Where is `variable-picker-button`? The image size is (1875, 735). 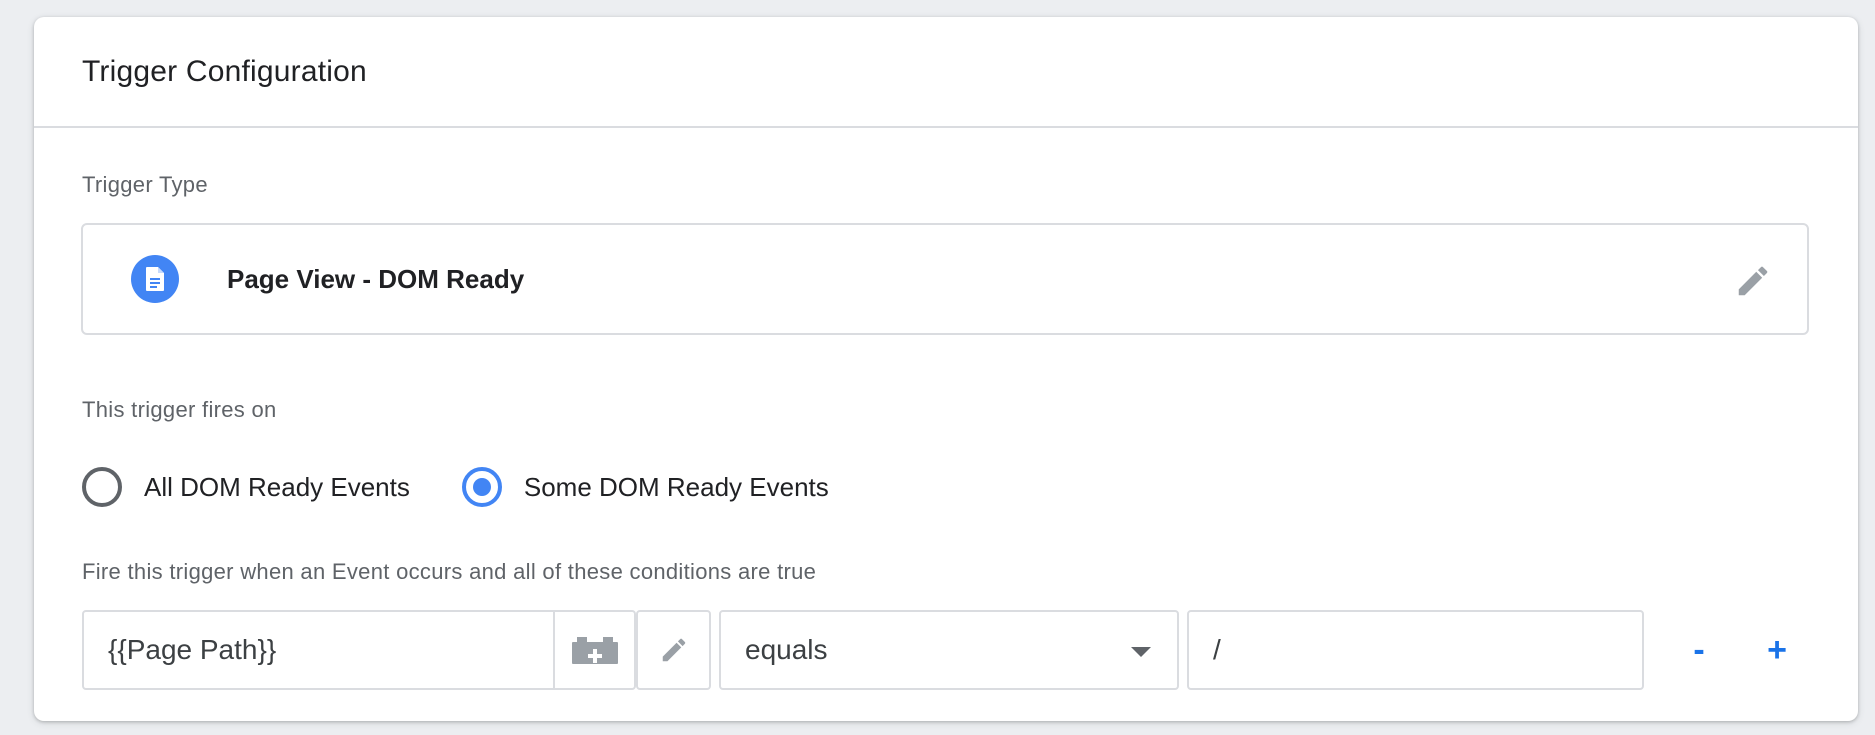 variable-picker-button is located at coordinates (594, 650).